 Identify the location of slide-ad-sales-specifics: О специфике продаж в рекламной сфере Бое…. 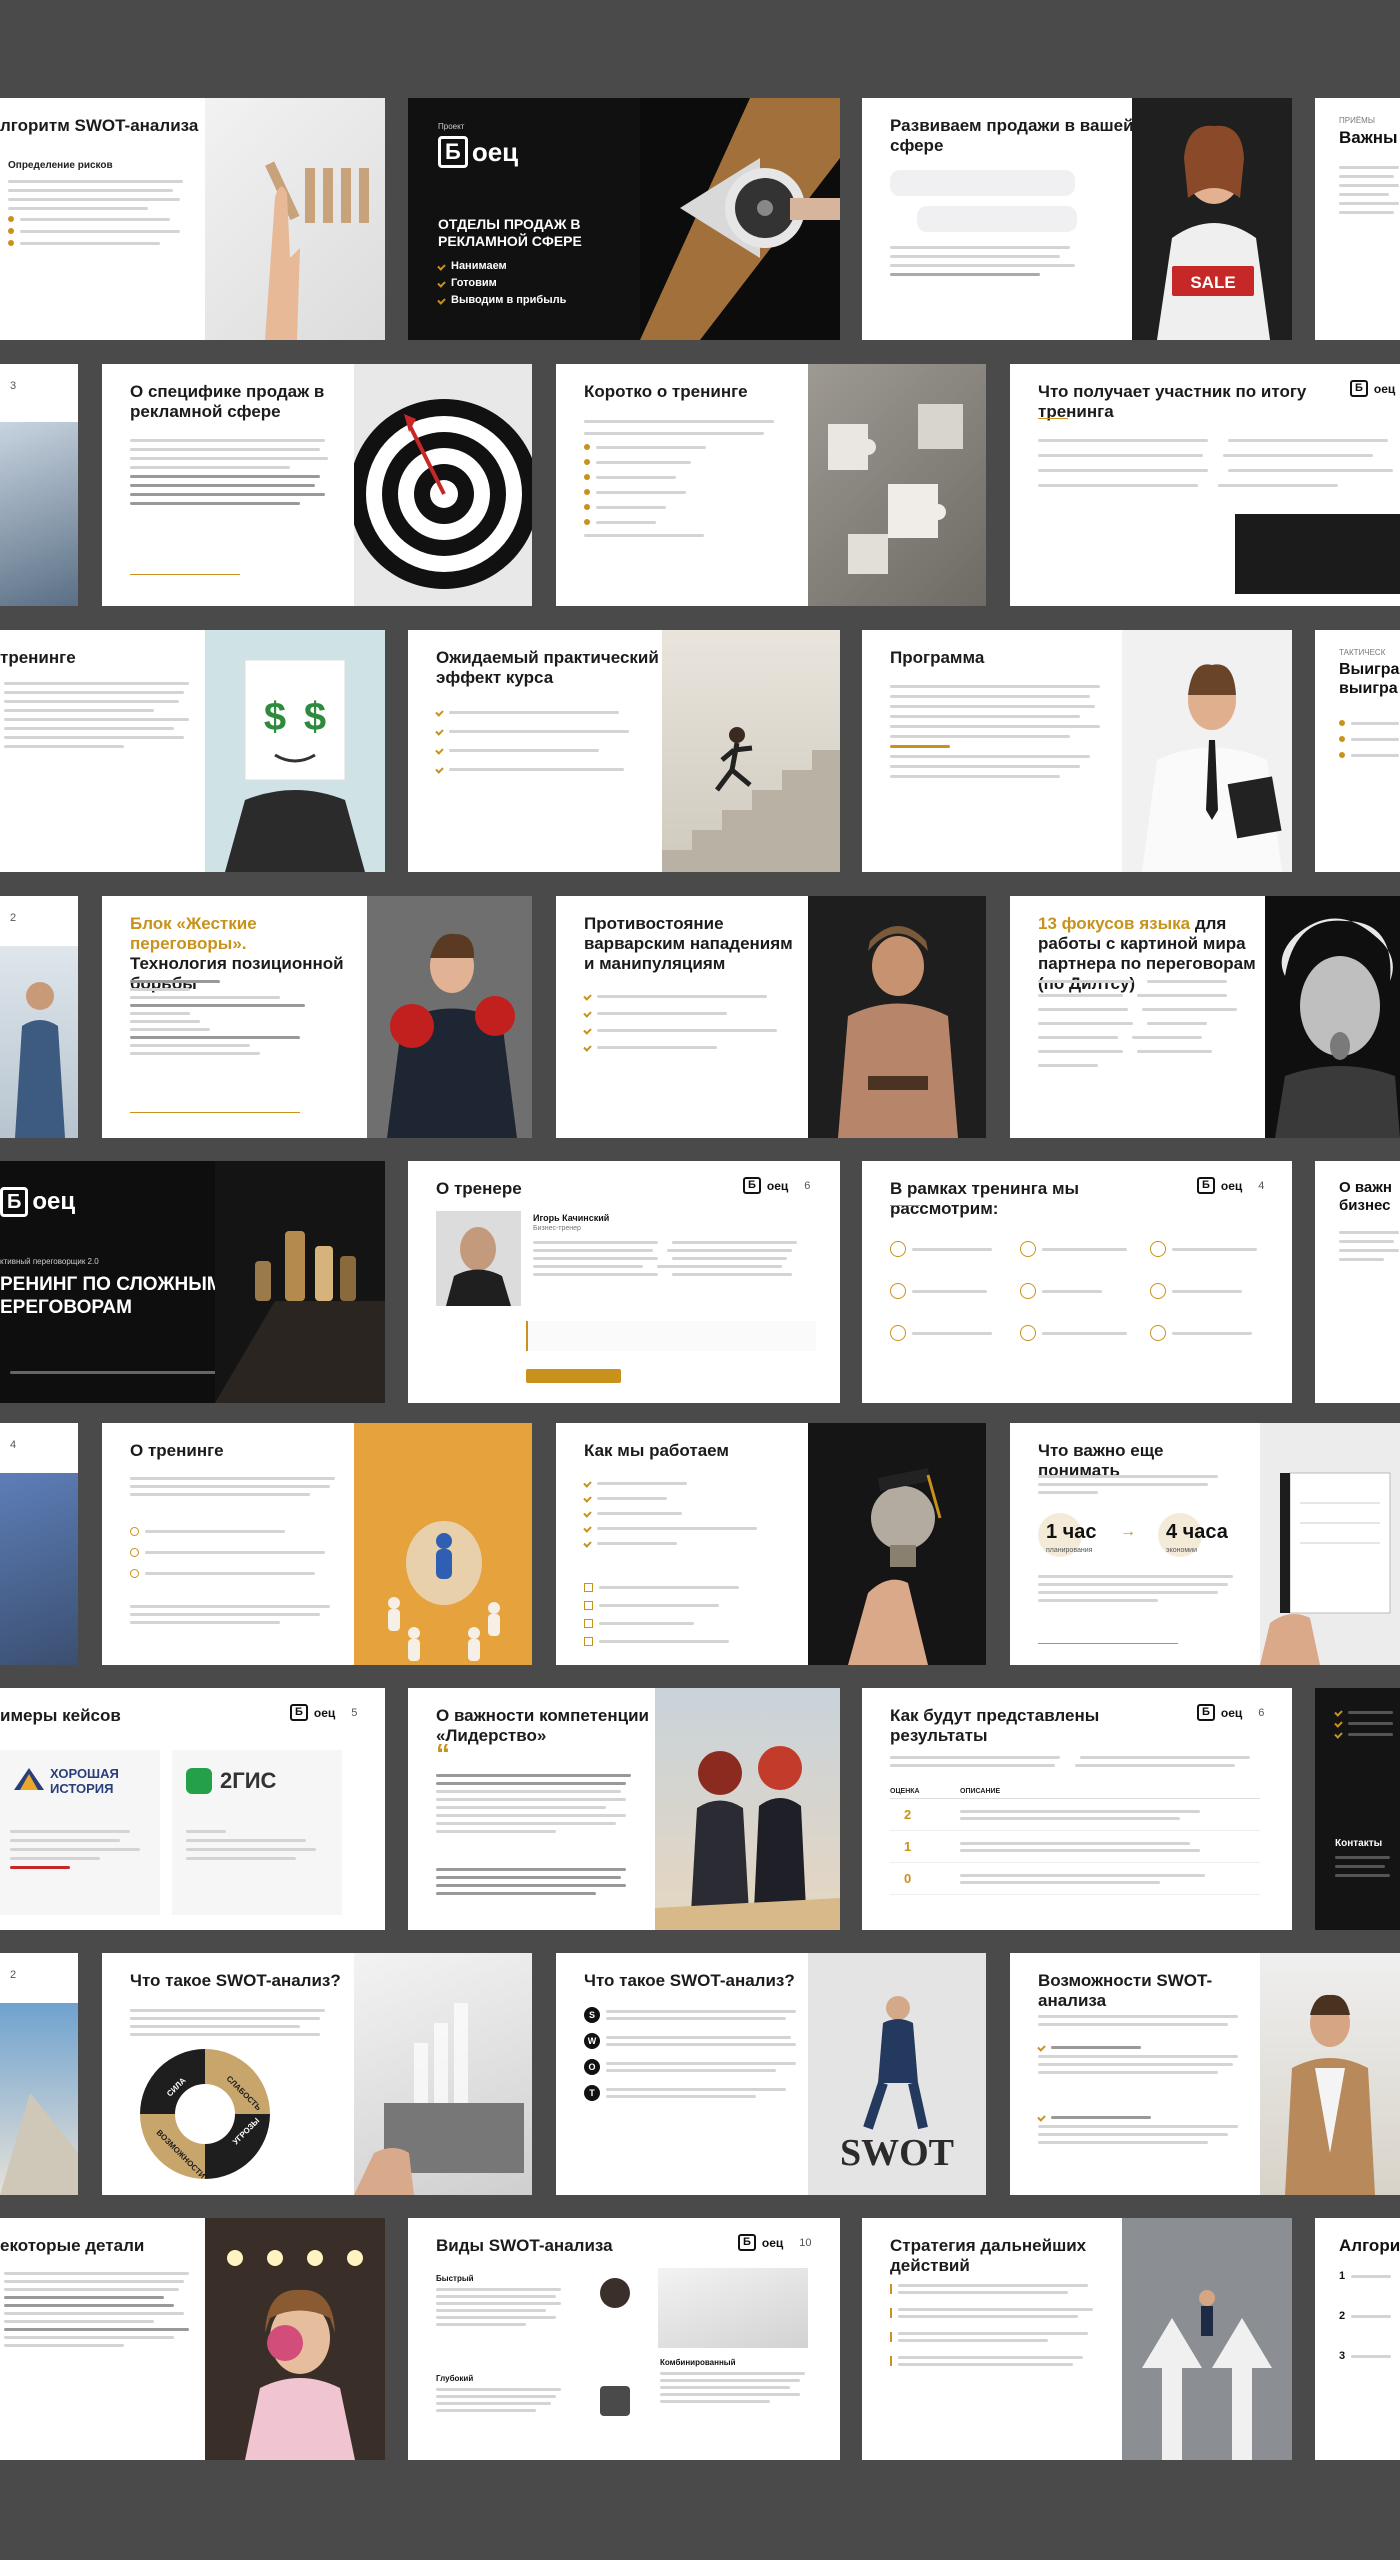
(317, 485).